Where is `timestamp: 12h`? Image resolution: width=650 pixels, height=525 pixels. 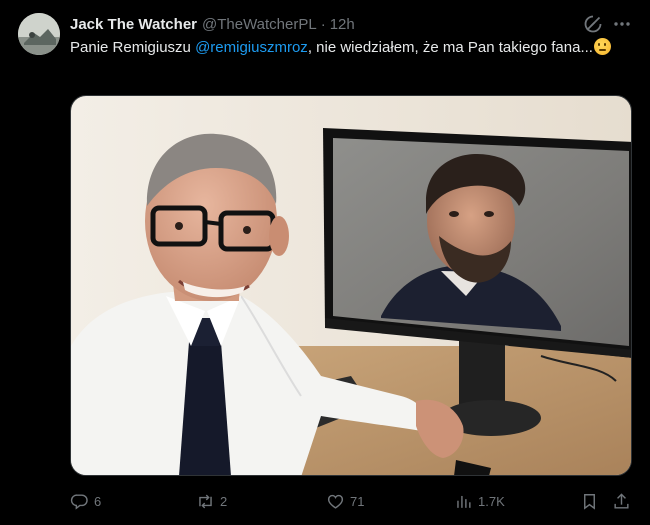
timestamp: 12h is located at coordinates (342, 24).